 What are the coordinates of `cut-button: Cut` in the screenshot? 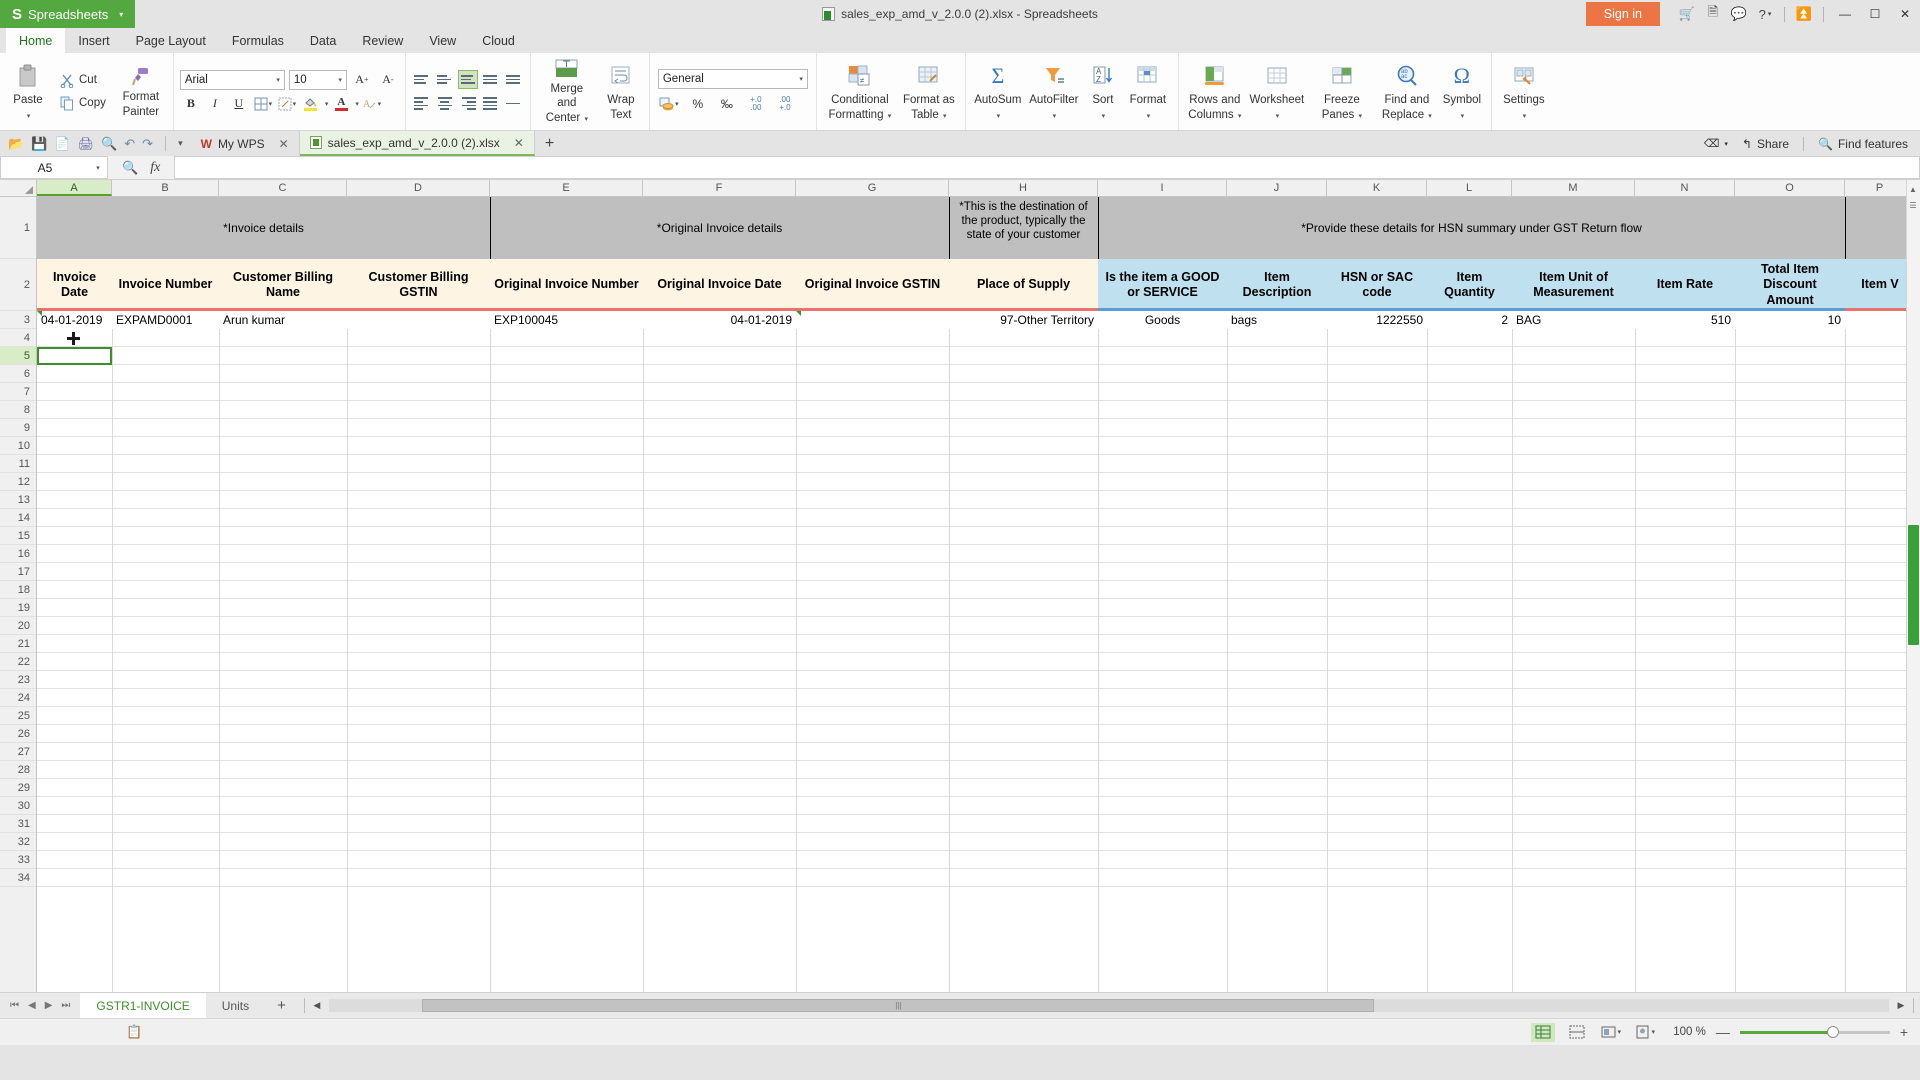 It's located at (82, 80).